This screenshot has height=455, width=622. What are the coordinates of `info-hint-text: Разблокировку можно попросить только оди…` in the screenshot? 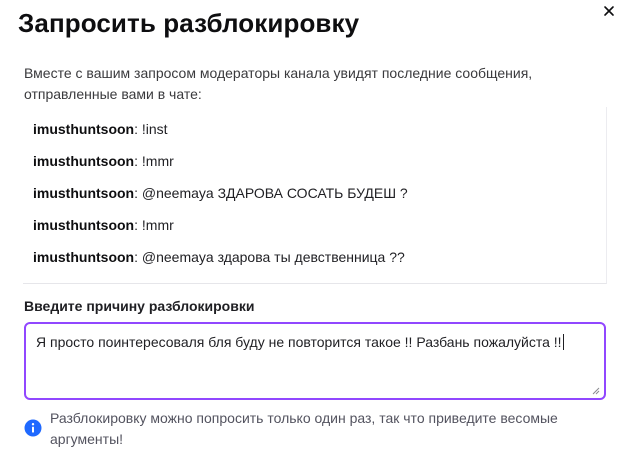 It's located at (304, 428).